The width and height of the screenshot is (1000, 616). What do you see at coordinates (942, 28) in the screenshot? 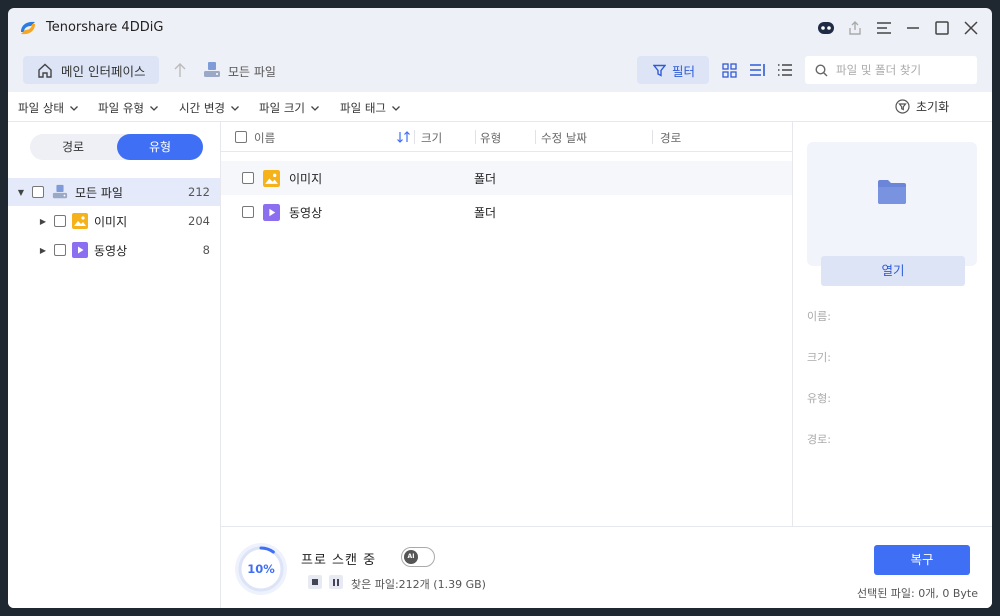
I see `maximize-icon` at bounding box center [942, 28].